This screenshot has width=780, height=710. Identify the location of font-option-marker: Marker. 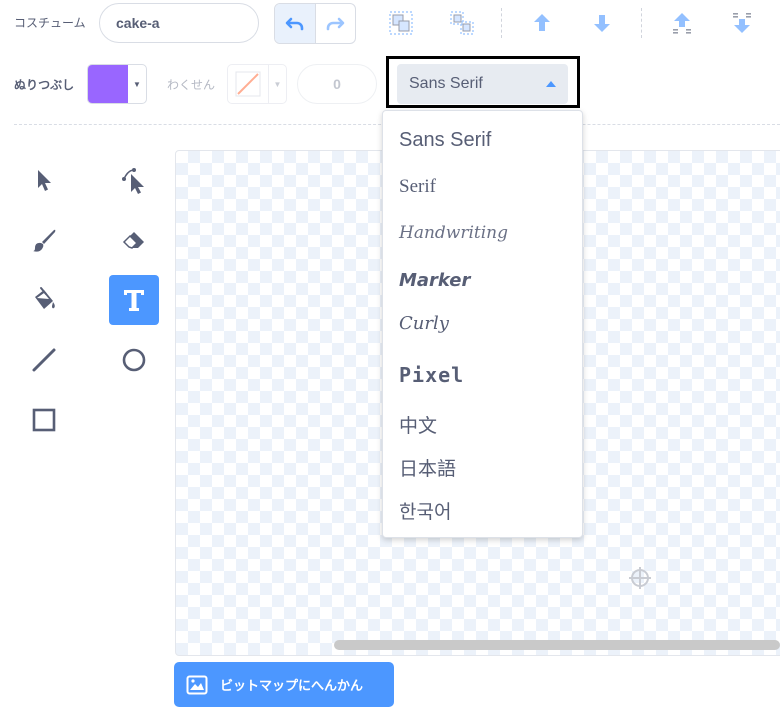
(434, 280).